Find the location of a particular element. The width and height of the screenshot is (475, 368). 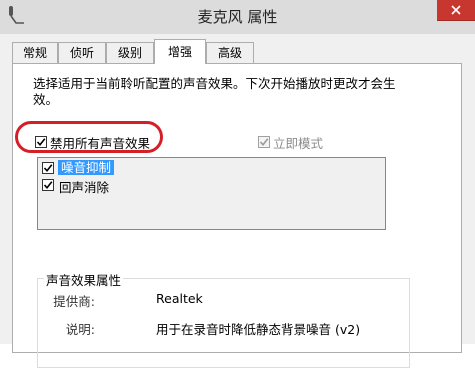

disable-all-effects-label: 禁用所有声音效果 is located at coordinates (100, 142).